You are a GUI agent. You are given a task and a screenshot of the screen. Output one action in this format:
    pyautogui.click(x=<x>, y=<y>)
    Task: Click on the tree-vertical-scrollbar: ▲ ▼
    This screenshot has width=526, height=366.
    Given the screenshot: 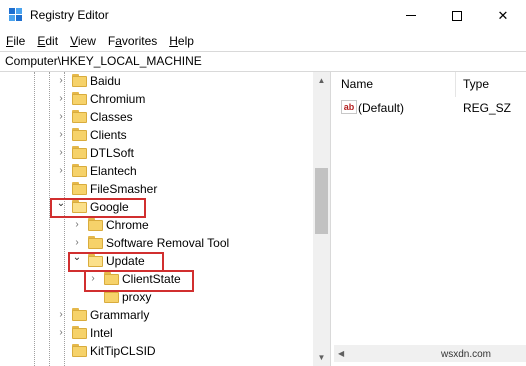 What is the action you would take?
    pyautogui.click(x=321, y=219)
    